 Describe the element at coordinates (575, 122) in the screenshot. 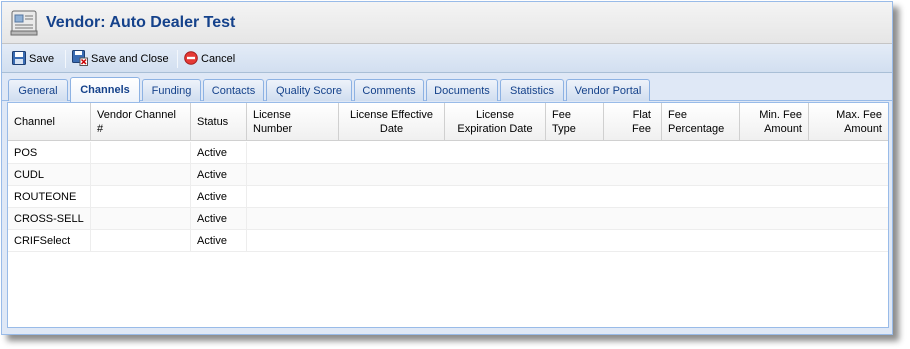

I see `column-header-fee-type: Fee Type` at that location.